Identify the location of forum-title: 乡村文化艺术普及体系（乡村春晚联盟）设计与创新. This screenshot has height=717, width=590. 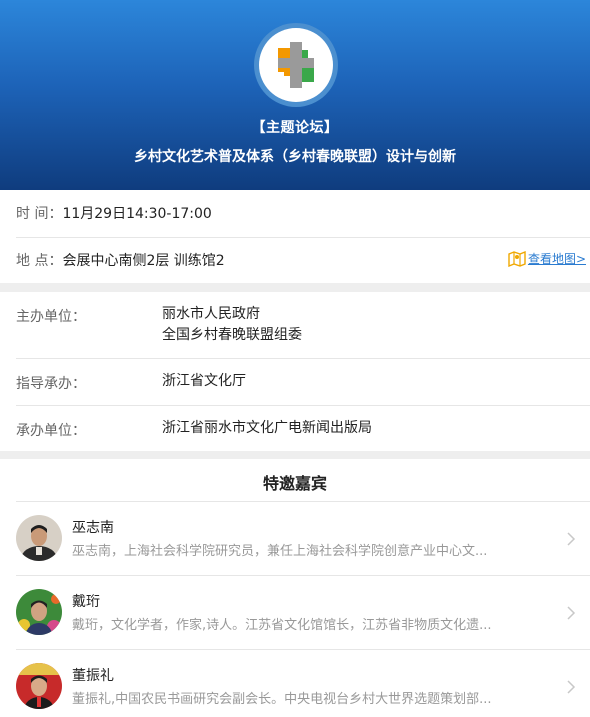
(295, 157).